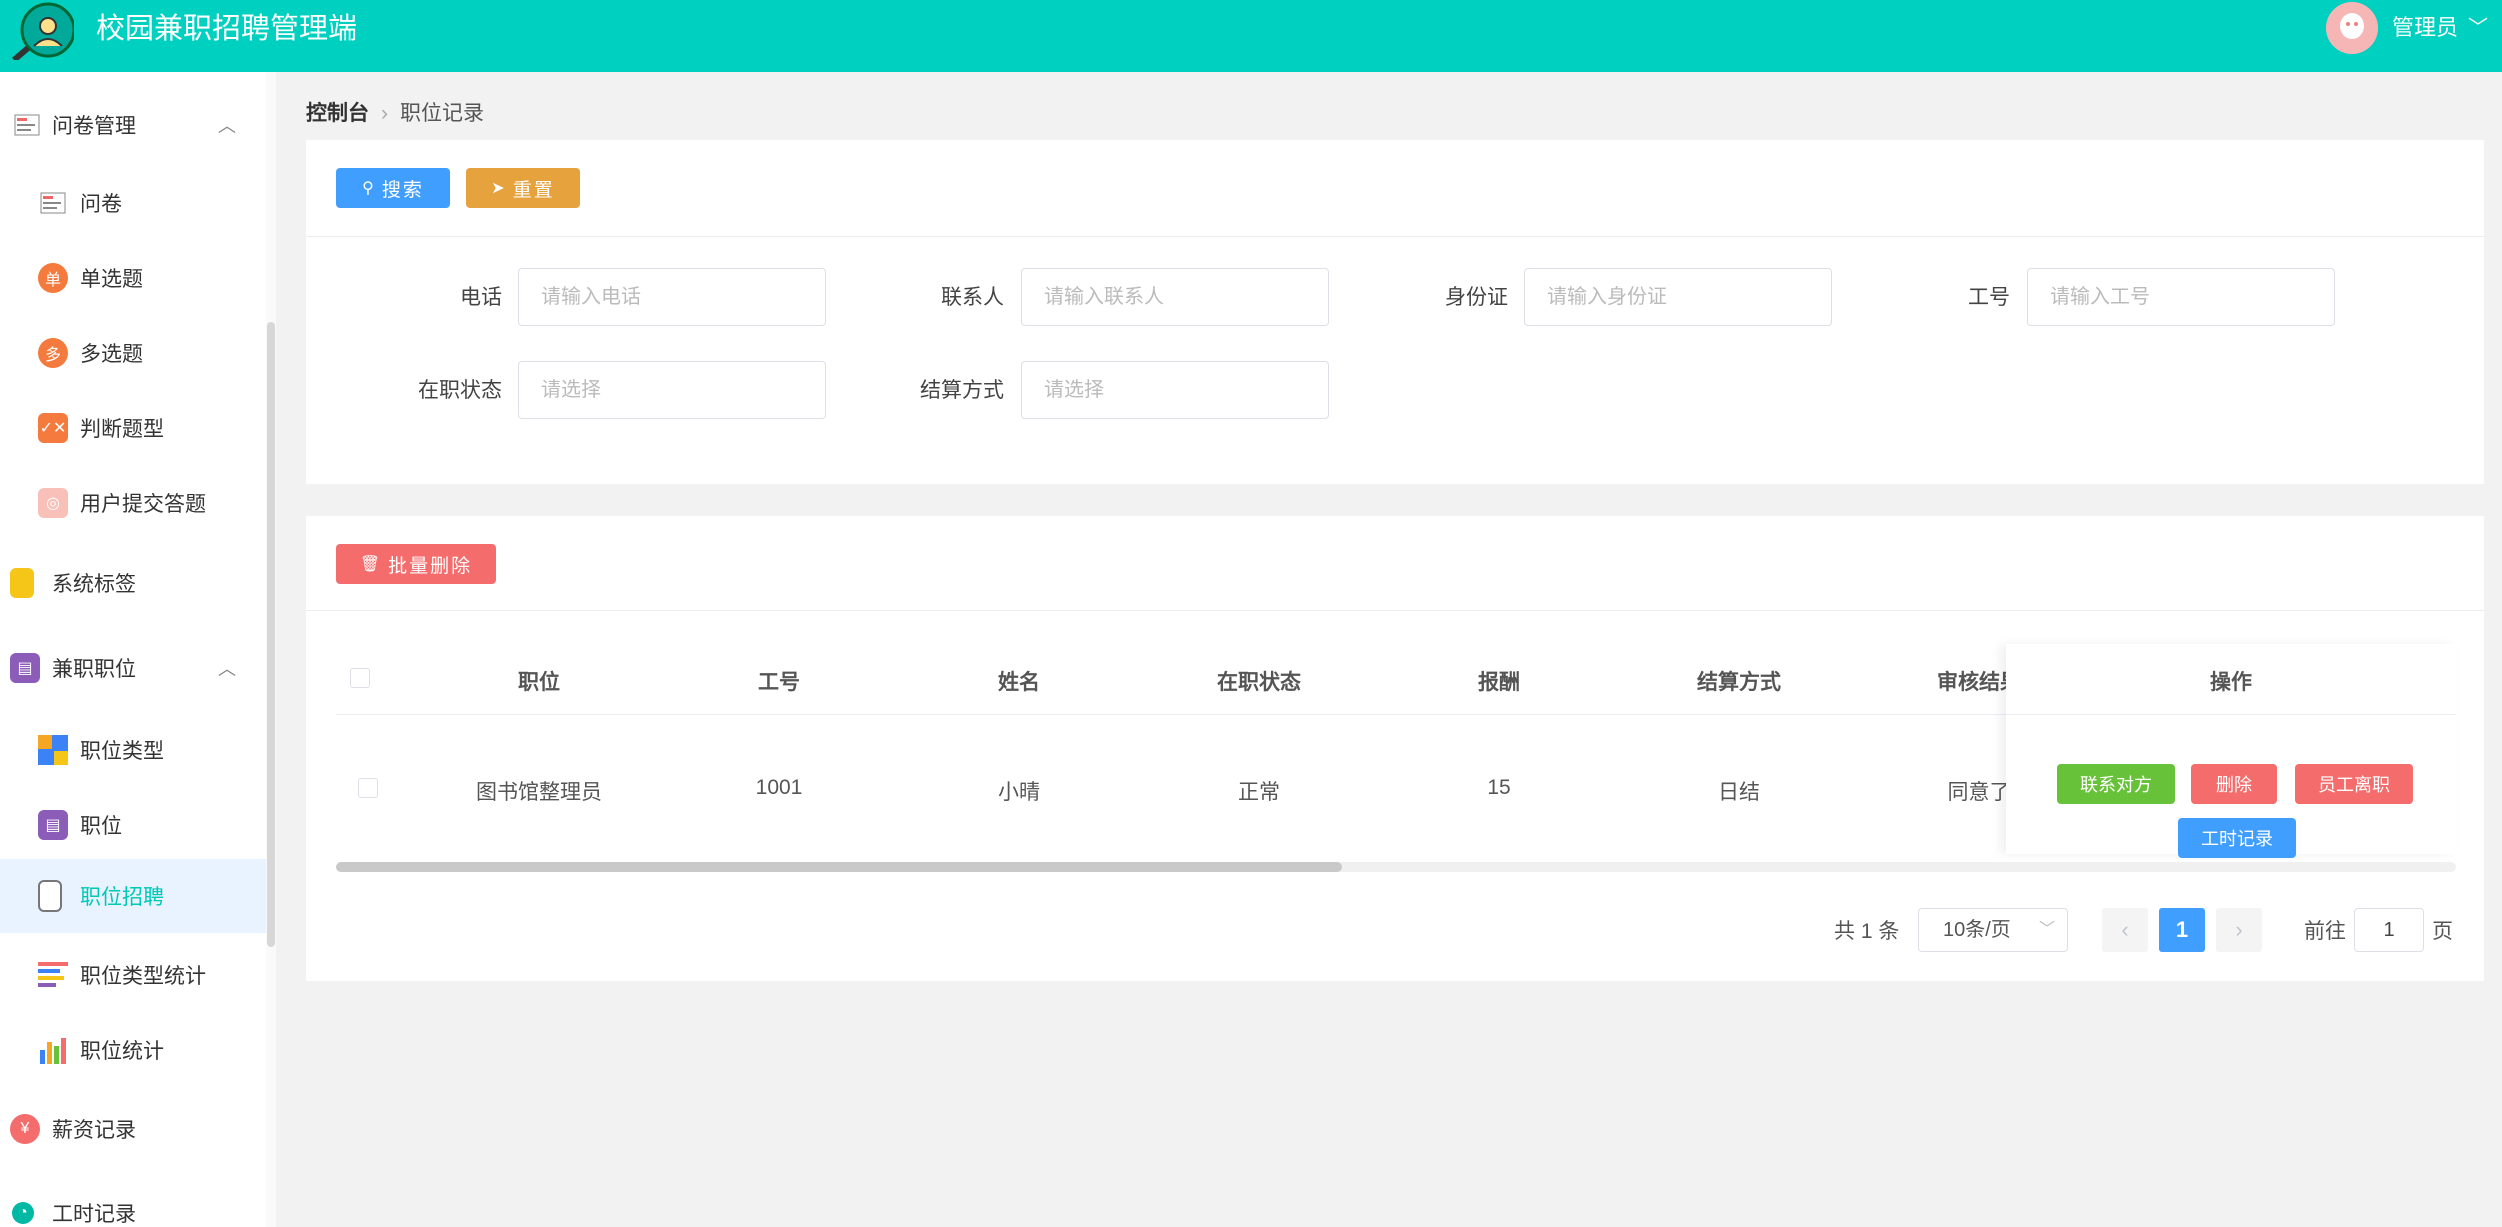 Image resolution: width=2502 pixels, height=1227 pixels. What do you see at coordinates (1476, 297) in the screenshot?
I see `id-card-label: 身份证` at bounding box center [1476, 297].